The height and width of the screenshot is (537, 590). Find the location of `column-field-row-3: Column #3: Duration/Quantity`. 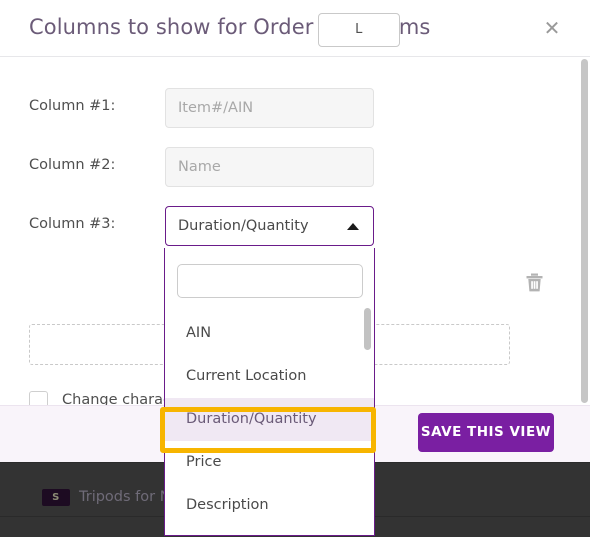

column-field-row-3: Column #3: Duration/Quantity is located at coordinates (280, 226).